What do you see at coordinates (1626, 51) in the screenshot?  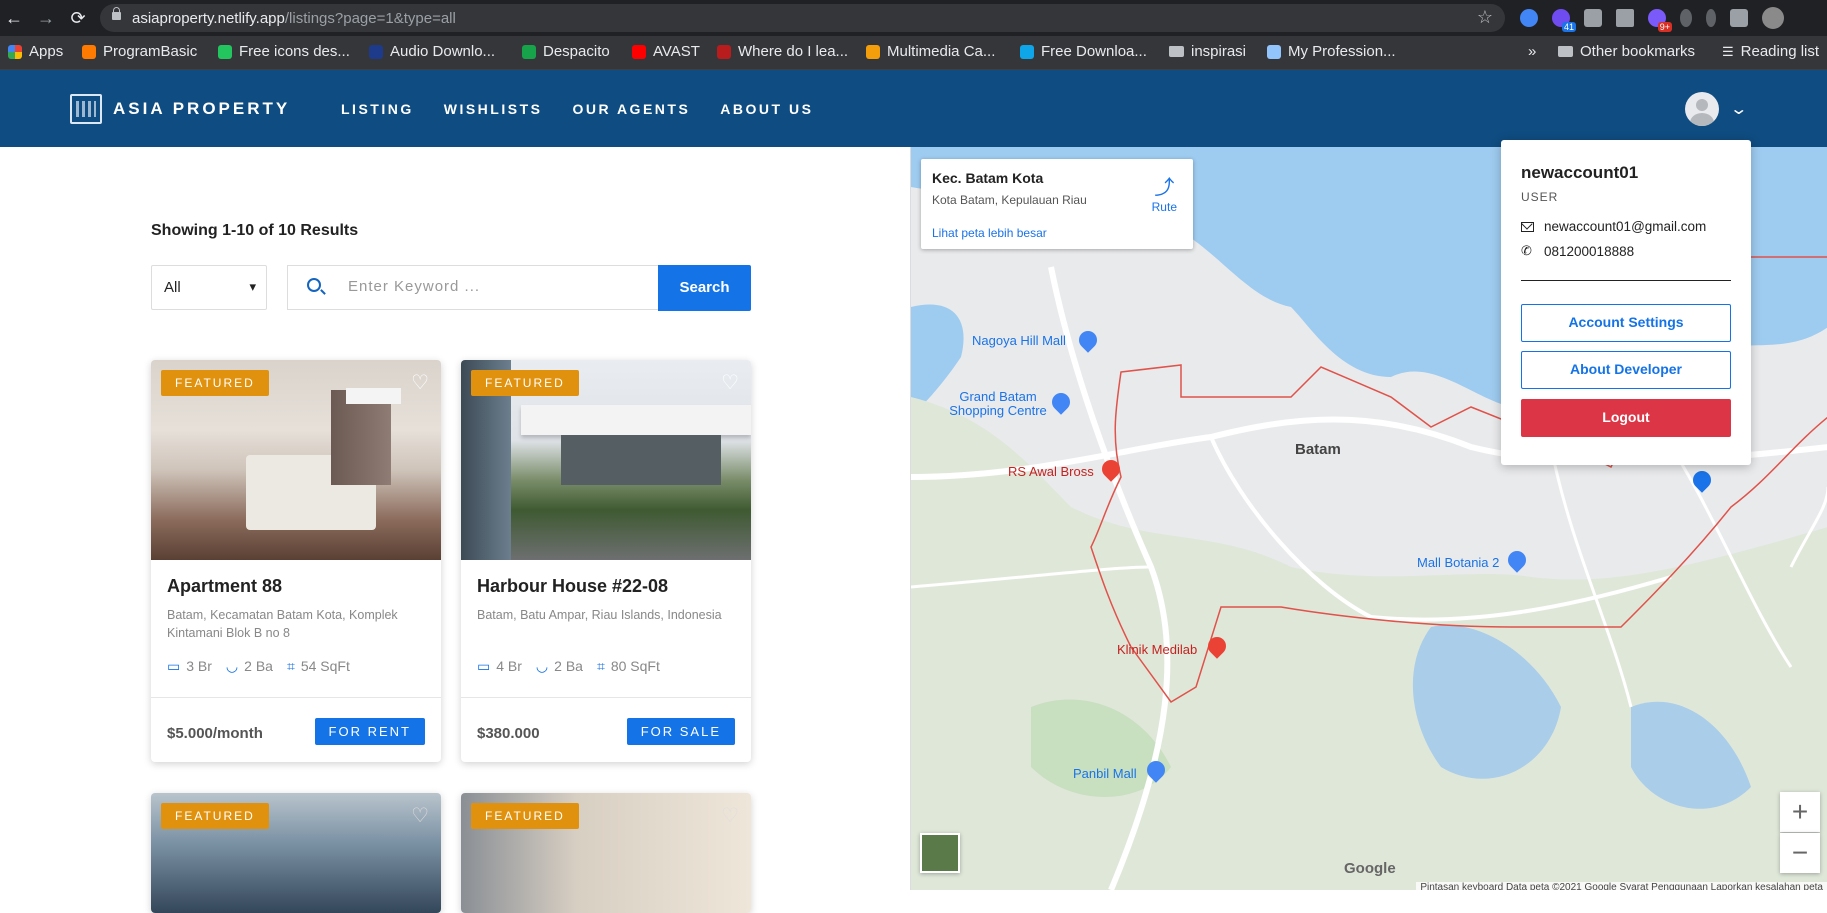 I see `bookmark-other: Other bookmarks` at bounding box center [1626, 51].